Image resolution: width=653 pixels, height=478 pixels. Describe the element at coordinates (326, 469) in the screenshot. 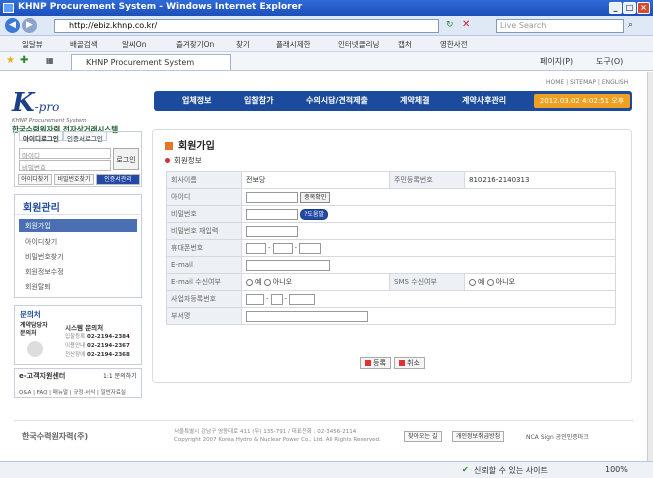

I see `status-bar: ✔ 신뢰할 수 있는 사이트 100%` at that location.